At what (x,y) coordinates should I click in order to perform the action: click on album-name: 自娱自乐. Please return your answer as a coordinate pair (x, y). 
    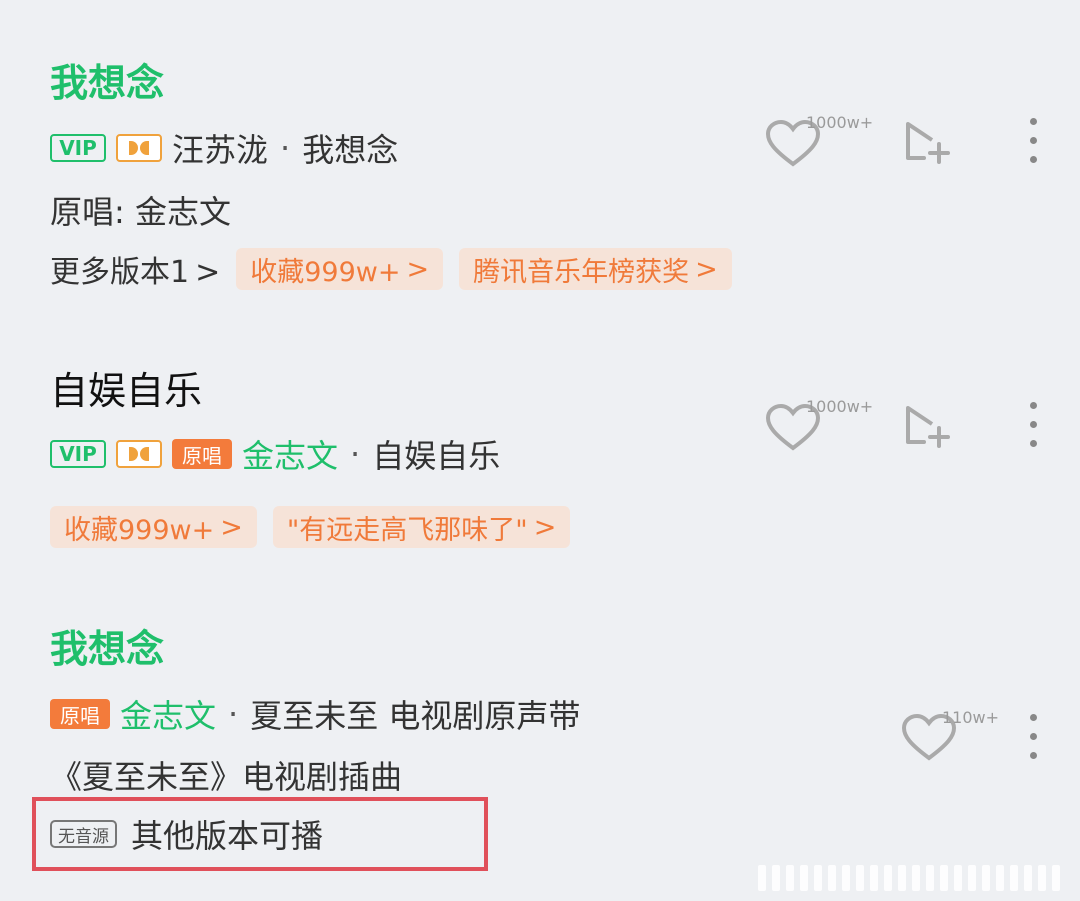
    Looking at the image, I should click on (436, 454).